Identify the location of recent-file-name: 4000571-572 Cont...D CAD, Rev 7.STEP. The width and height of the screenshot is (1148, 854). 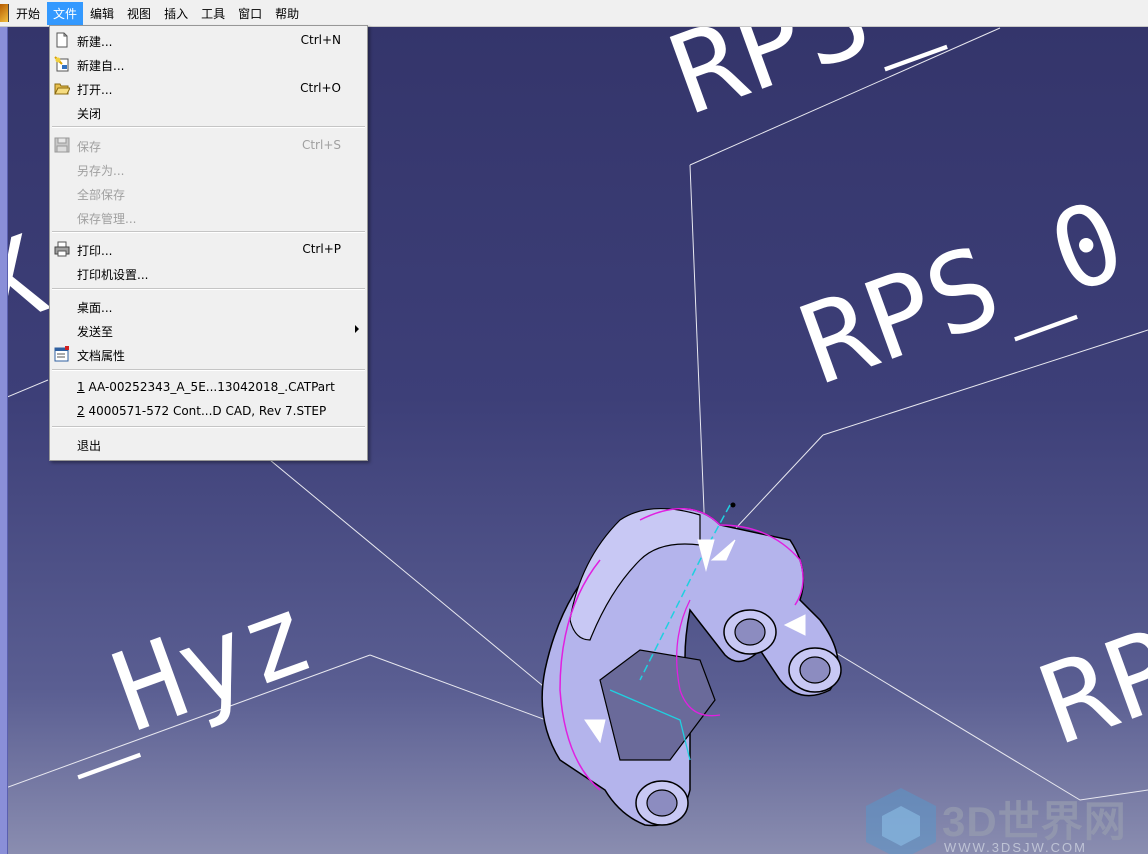
(205, 411).